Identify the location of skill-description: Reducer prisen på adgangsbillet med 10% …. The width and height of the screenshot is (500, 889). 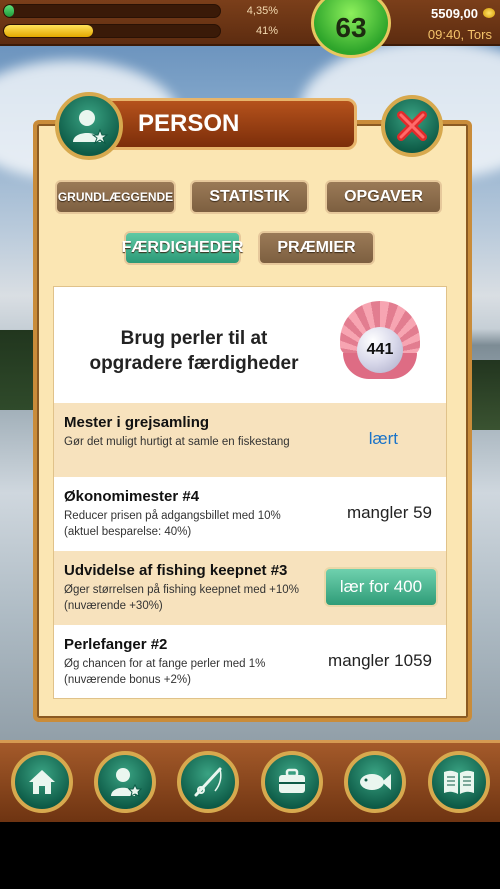
(172, 524).